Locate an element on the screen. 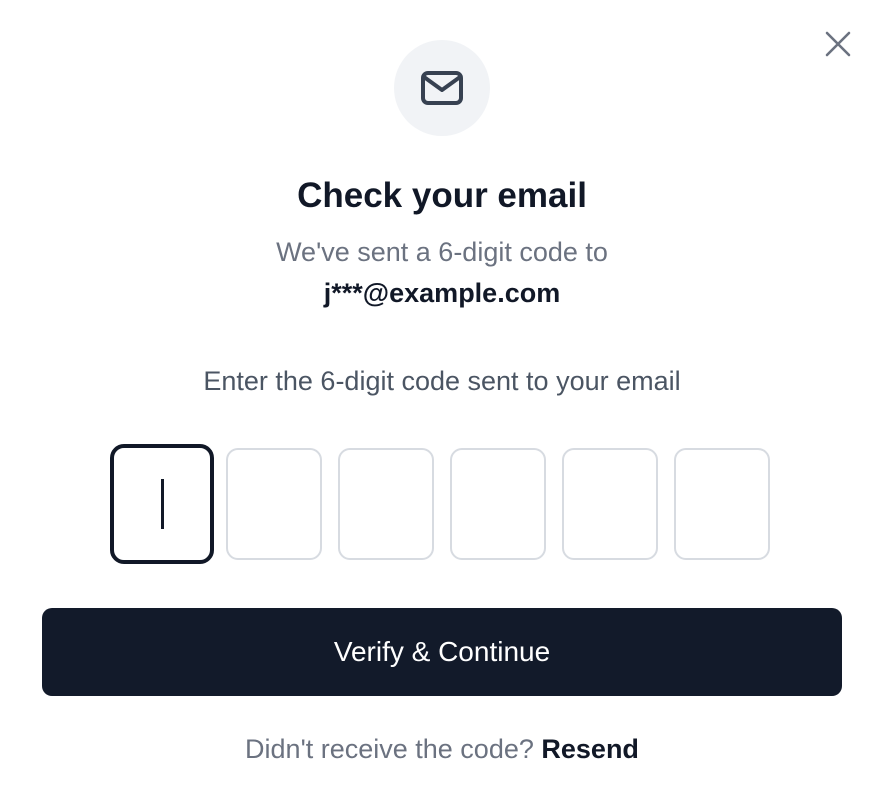 Image resolution: width=884 pixels, height=810 pixels. close-icon is located at coordinates (838, 44).